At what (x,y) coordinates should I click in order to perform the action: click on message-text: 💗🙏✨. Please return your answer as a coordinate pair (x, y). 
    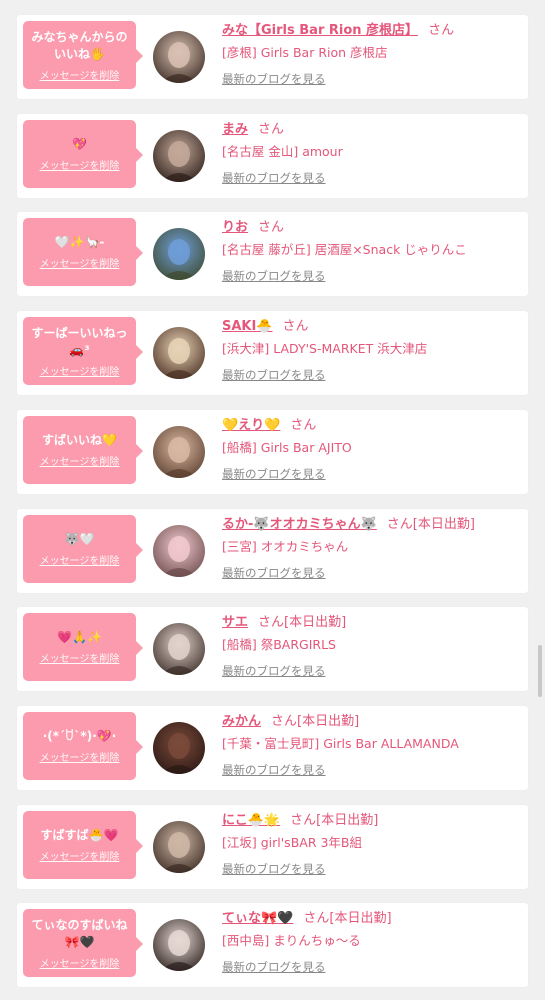
    Looking at the image, I should click on (79, 637).